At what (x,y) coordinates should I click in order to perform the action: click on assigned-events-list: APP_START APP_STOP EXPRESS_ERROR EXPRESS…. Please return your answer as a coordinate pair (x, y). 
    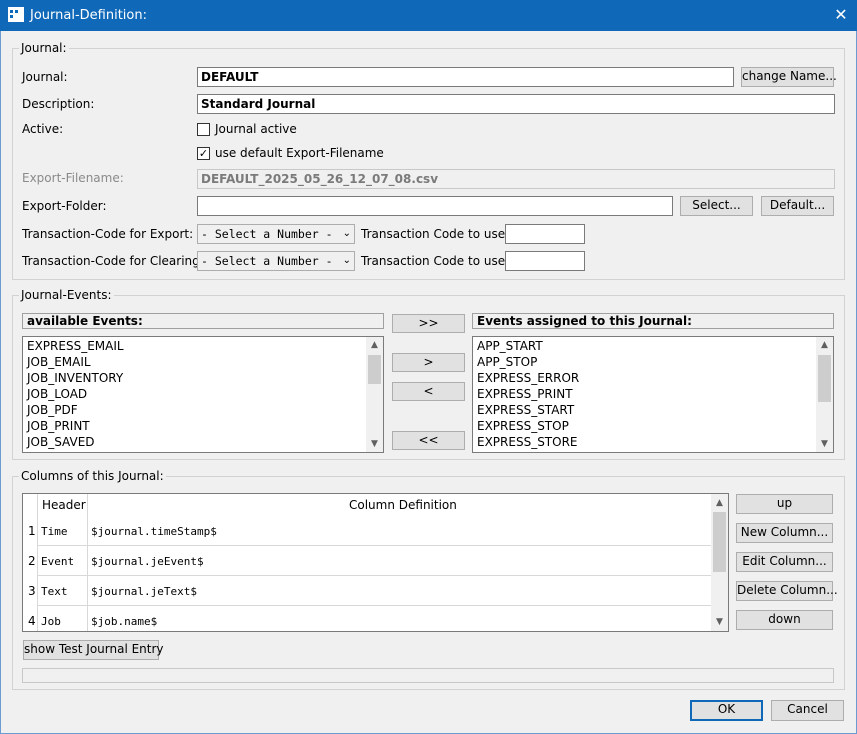
    Looking at the image, I should click on (653, 394).